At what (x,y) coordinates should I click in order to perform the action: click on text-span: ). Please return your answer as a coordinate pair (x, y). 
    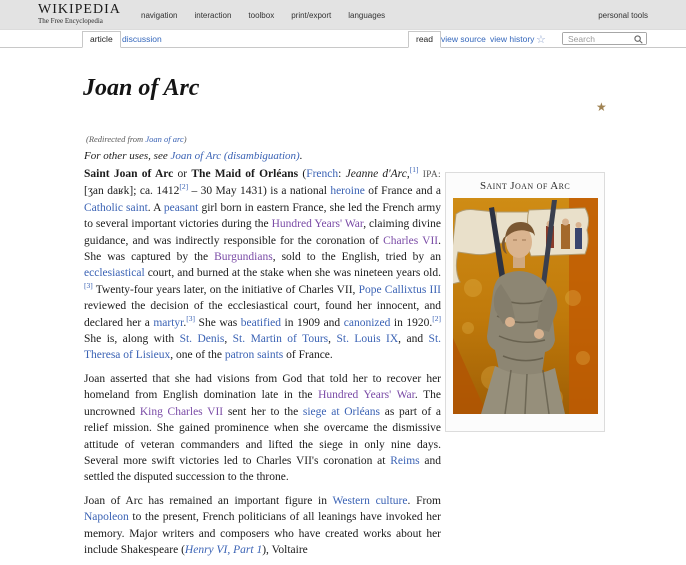
    Looking at the image, I should click on (185, 139).